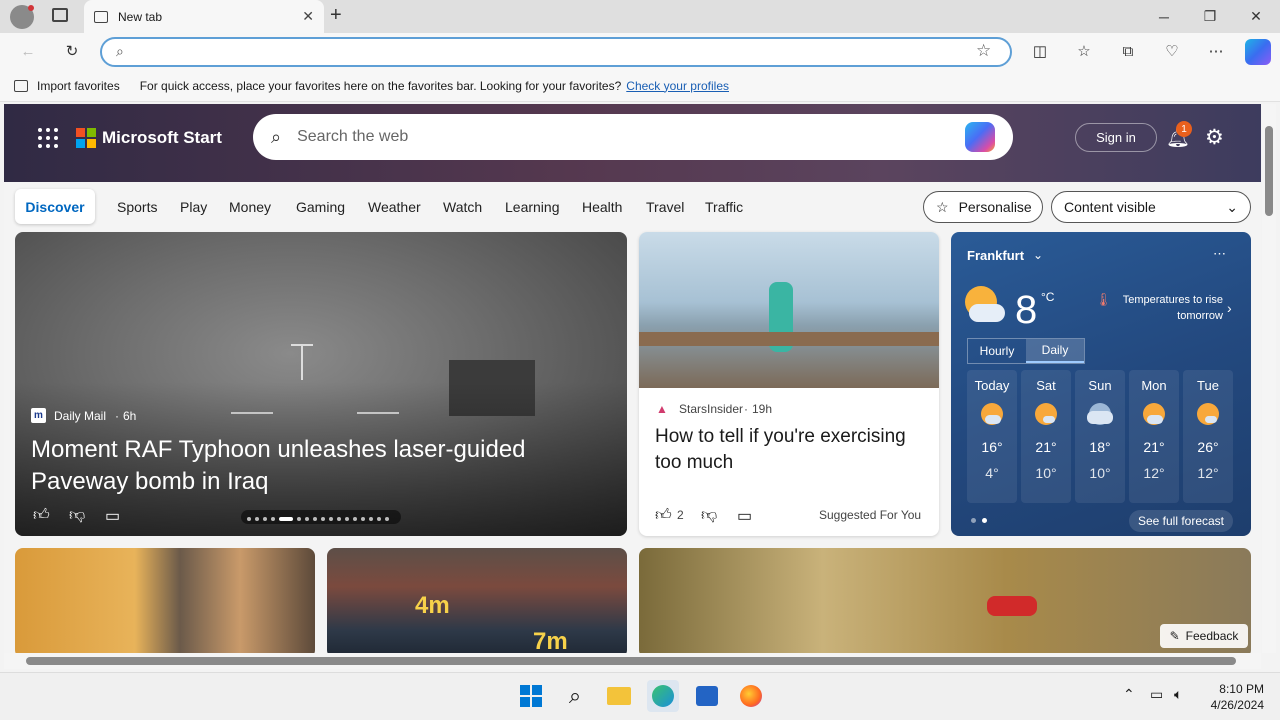  Describe the element at coordinates (532, 207) in the screenshot. I see `nav-learning: Learning` at that location.